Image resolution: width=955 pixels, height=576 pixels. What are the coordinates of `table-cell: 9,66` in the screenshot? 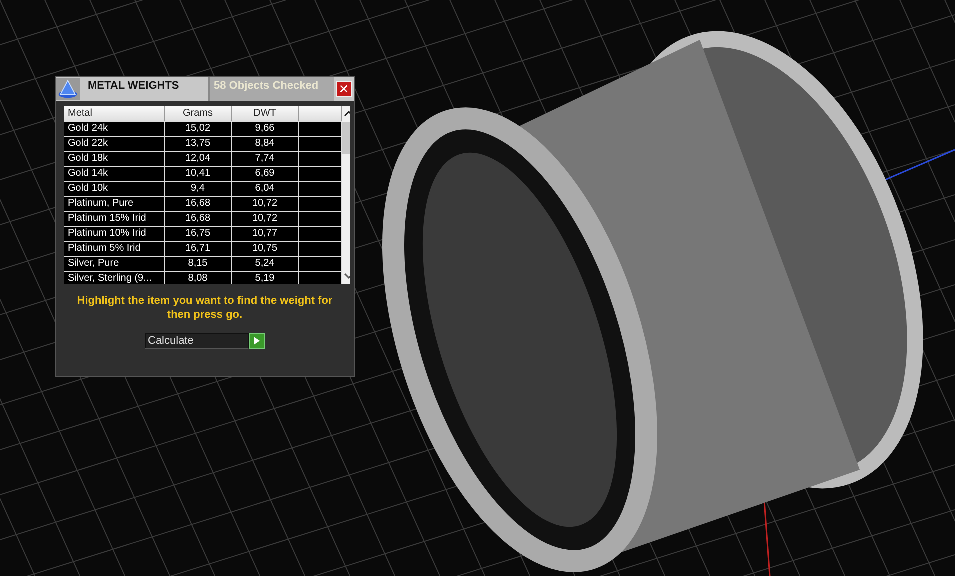 It's located at (265, 129).